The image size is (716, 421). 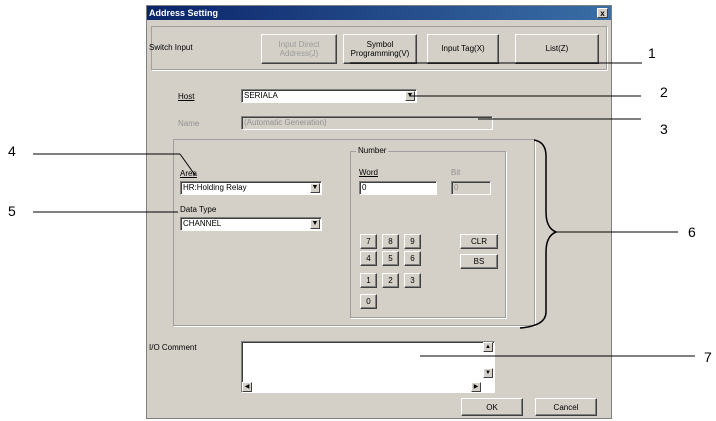 What do you see at coordinates (692, 232) in the screenshot?
I see `callout-6: 6` at bounding box center [692, 232].